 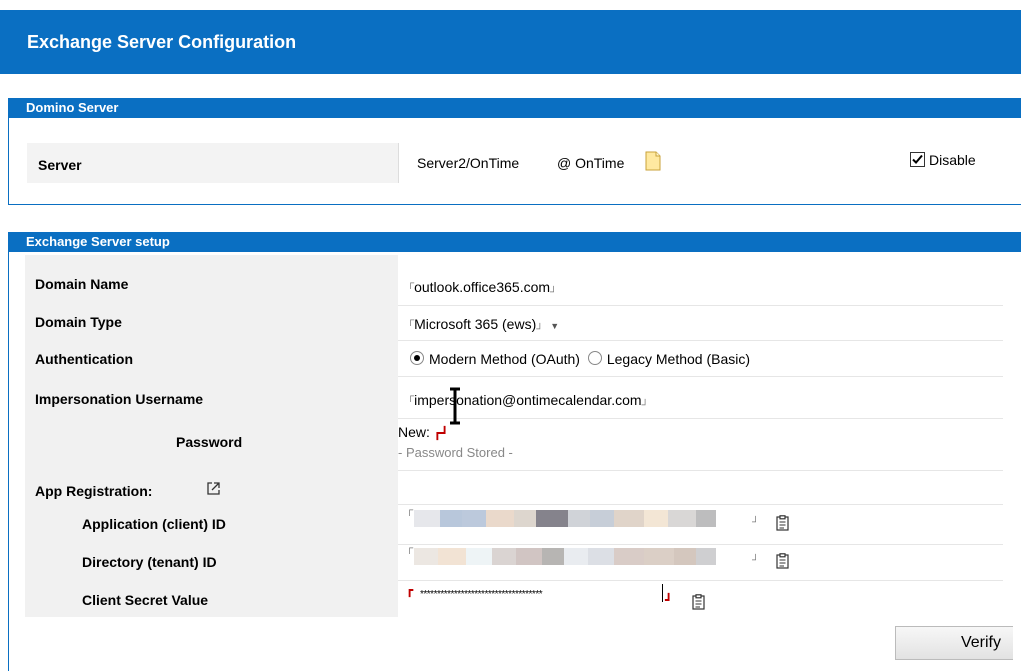 What do you see at coordinates (94, 491) in the screenshot?
I see `app-registration-label: App Registration:` at bounding box center [94, 491].